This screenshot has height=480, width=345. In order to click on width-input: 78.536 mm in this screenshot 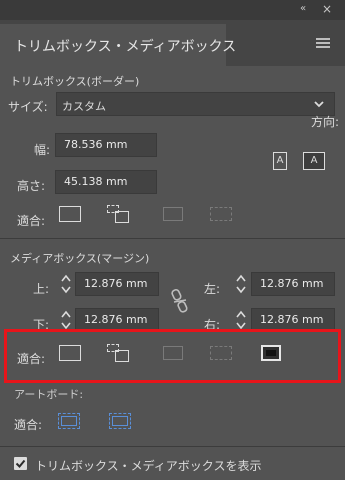, I will do `click(106, 145)`.